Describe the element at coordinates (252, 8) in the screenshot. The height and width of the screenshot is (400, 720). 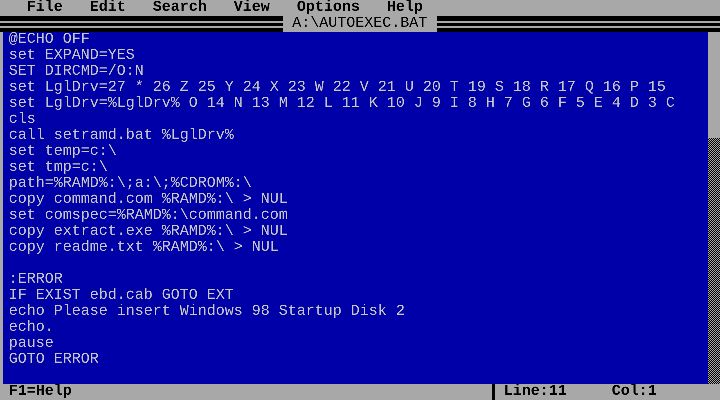
I see `menu-item: View` at that location.